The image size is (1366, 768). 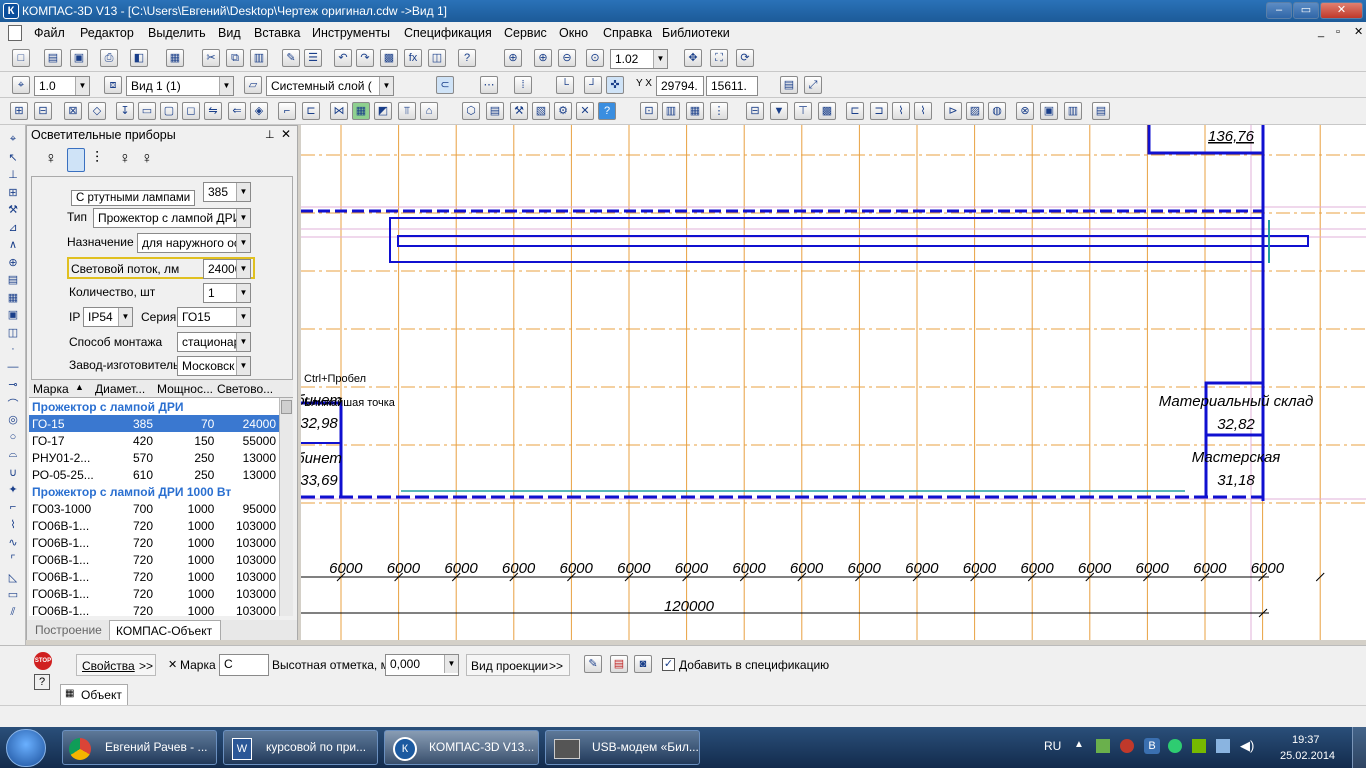 What do you see at coordinates (73, 111) in the screenshot?
I see `tool-icon-3: ⊠` at bounding box center [73, 111].